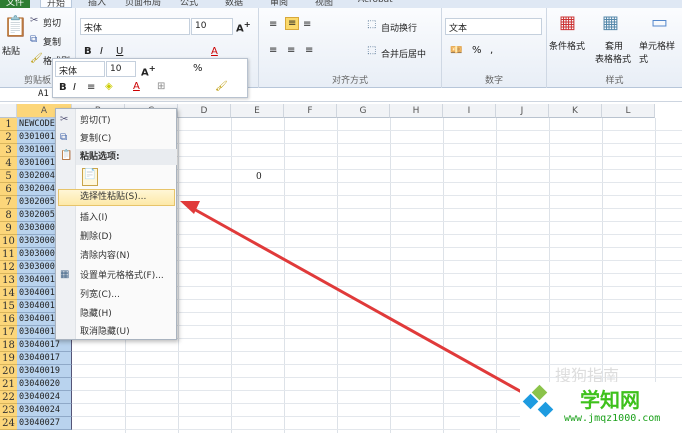  I want to click on watermark-url: www.jmqz1000.com, so click(612, 418).